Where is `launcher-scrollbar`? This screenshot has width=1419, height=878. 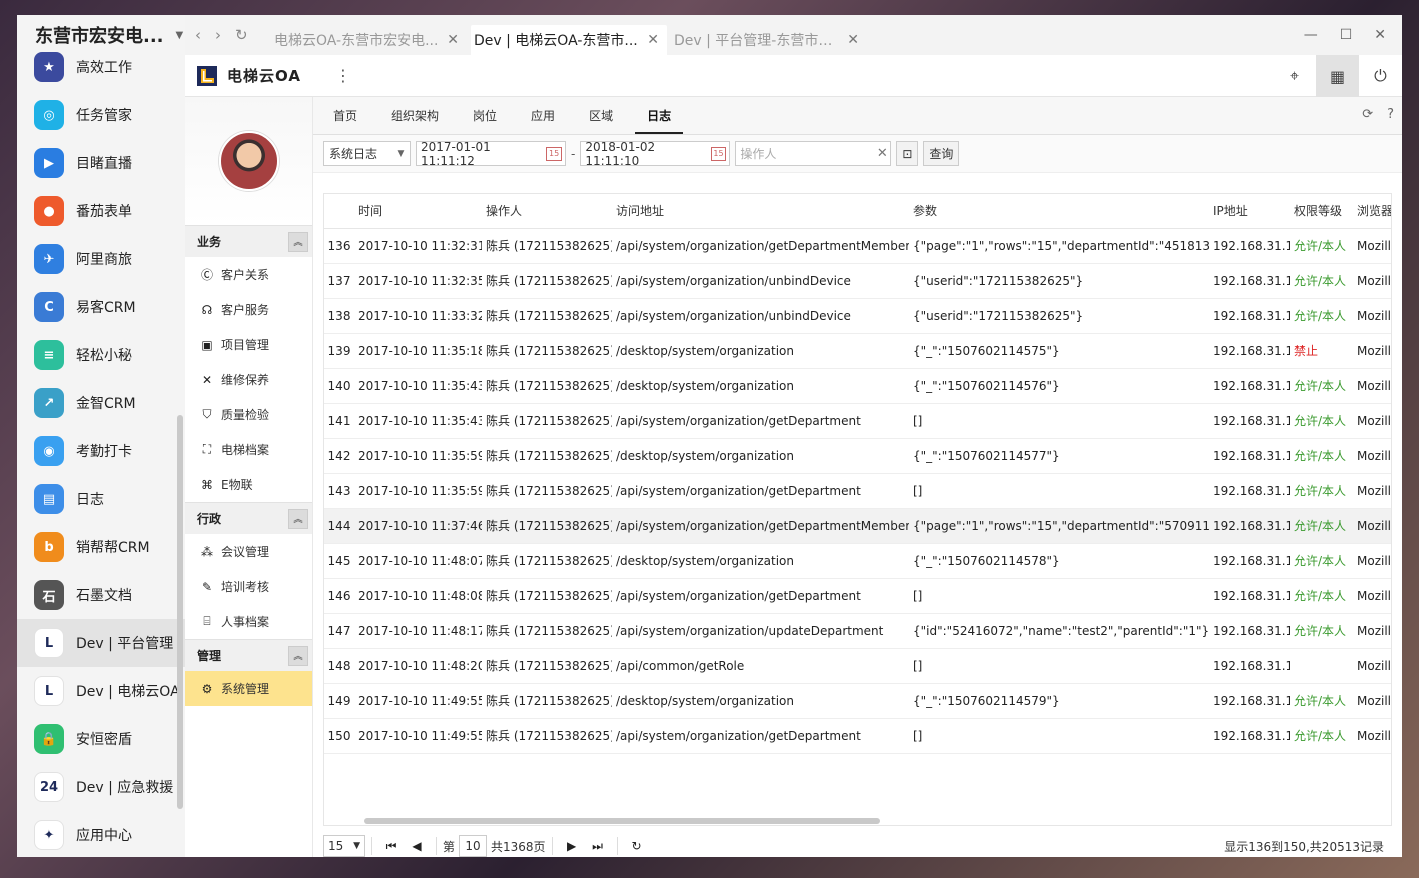 launcher-scrollbar is located at coordinates (180, 612).